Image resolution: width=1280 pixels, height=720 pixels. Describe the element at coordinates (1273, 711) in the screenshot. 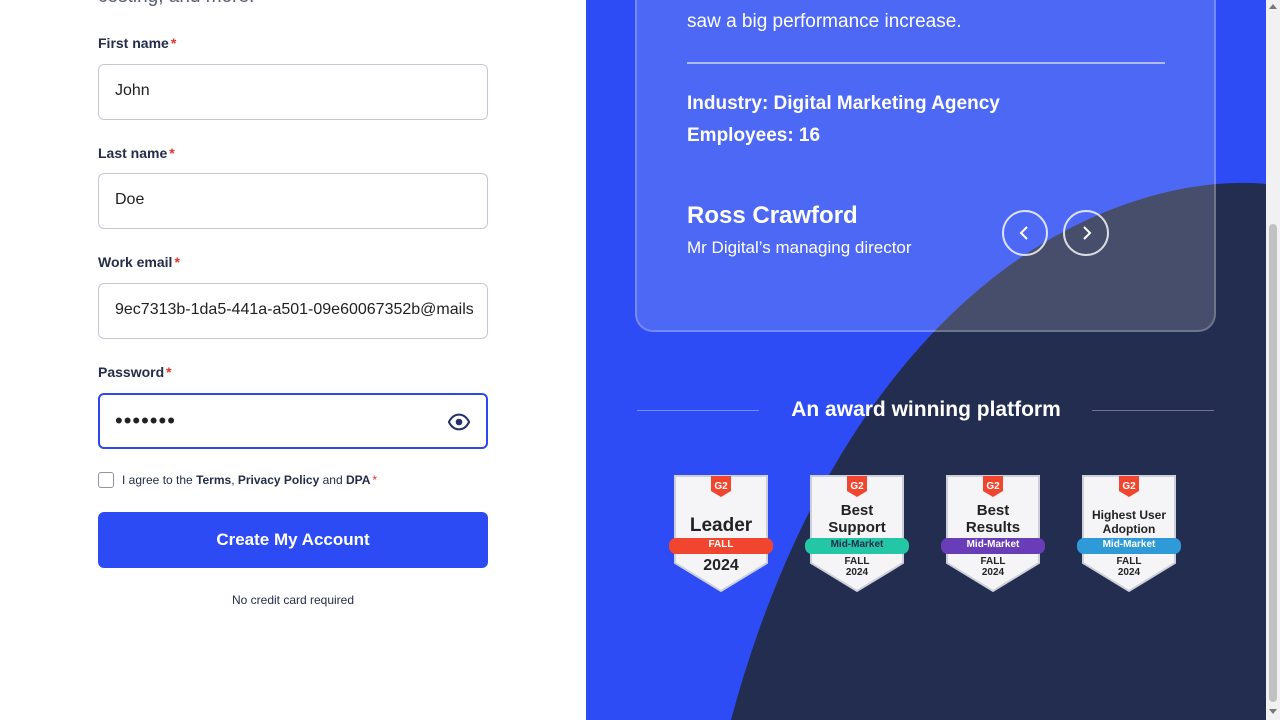

I see `scroll-down-arrow-icon` at that location.